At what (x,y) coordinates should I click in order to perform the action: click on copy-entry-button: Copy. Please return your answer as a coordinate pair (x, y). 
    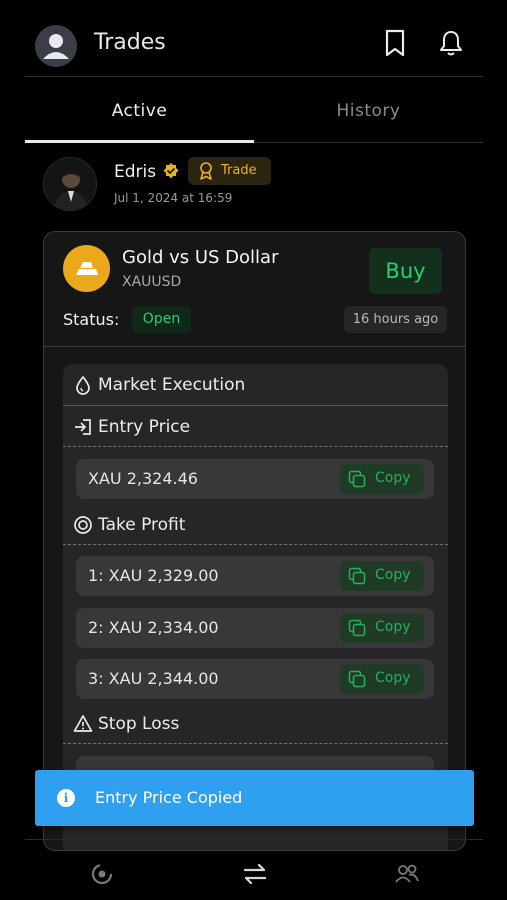
    Looking at the image, I should click on (382, 479).